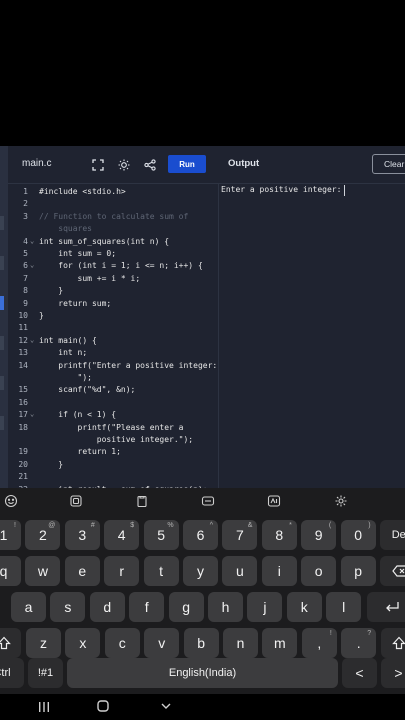  I want to click on key-9: 9(, so click(319, 535).